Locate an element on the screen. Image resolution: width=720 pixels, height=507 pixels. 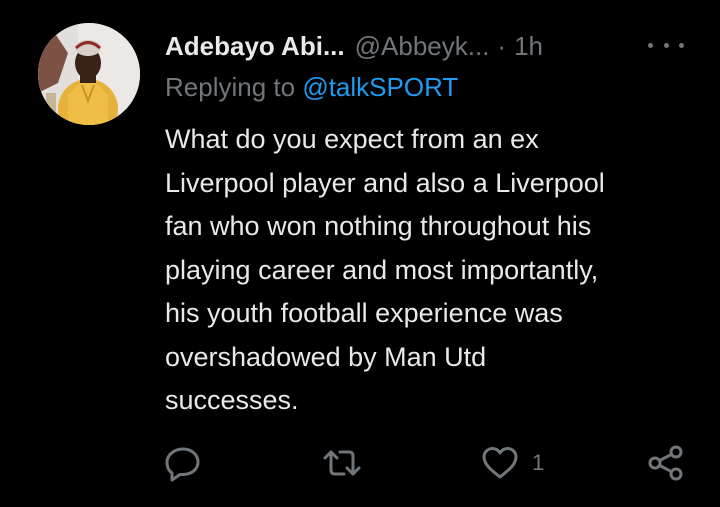
avatar is located at coordinates (89, 74).